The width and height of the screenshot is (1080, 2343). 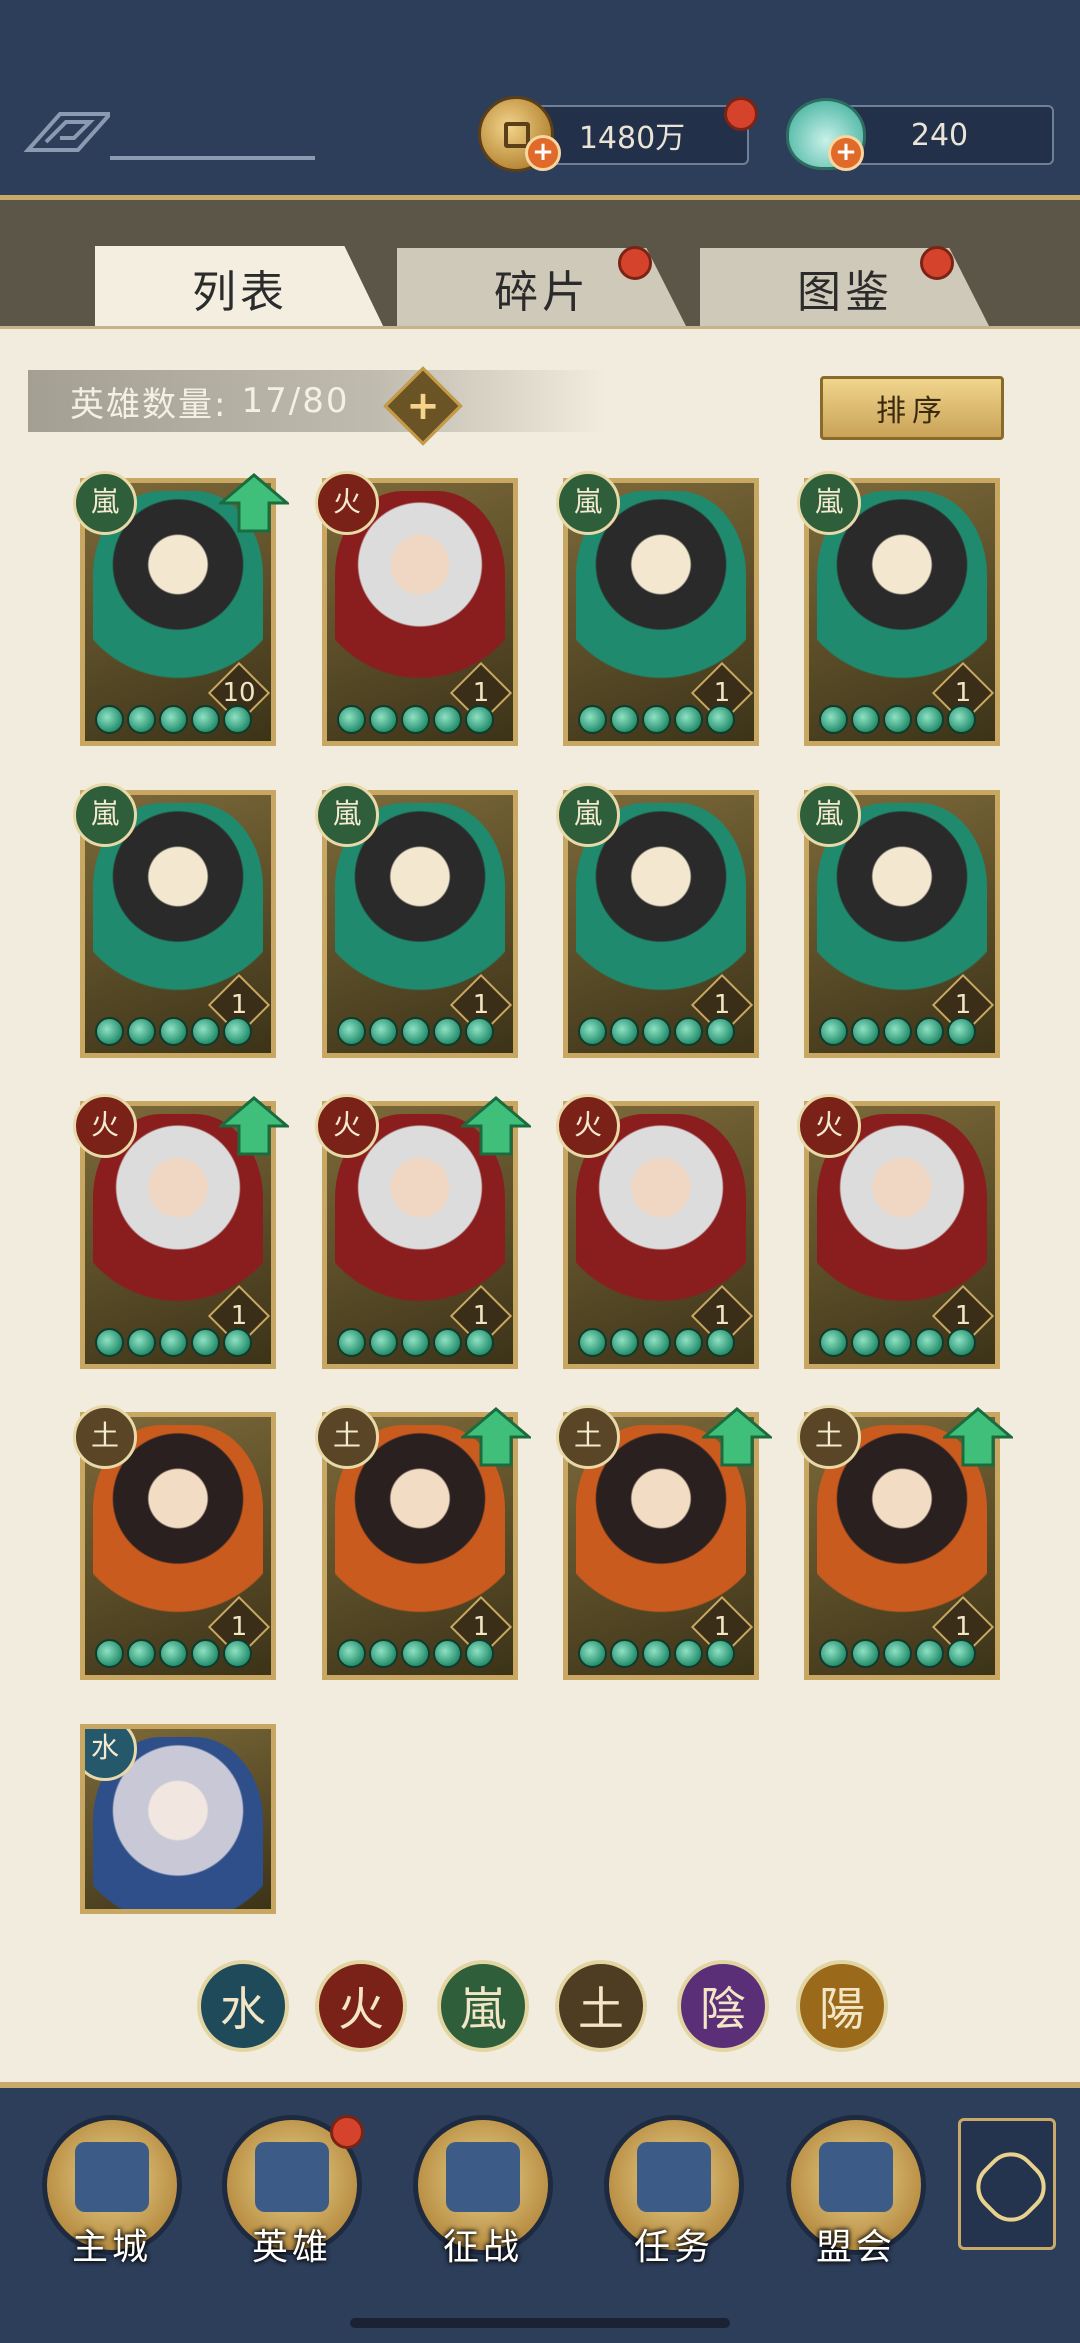 I want to click on nav-label: 主城, so click(x=111, y=2247).